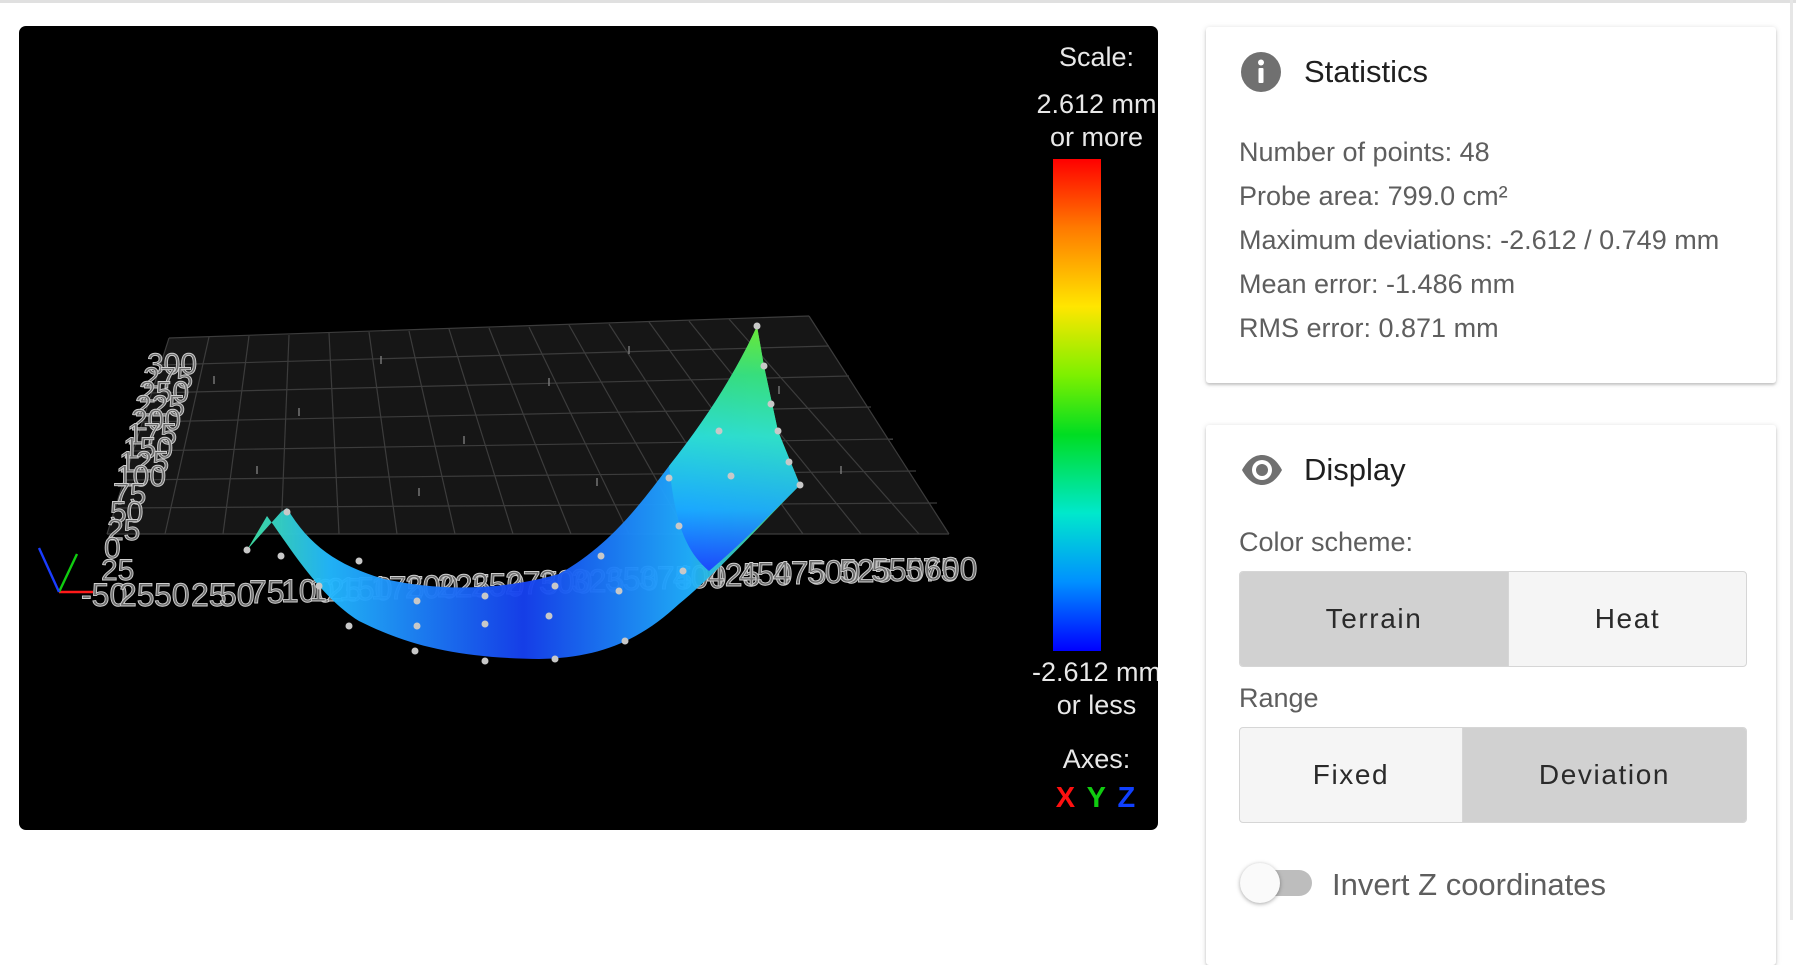 Image resolution: width=1796 pixels, height=965 pixels. I want to click on terrain-button: Terrain, so click(1374, 619).